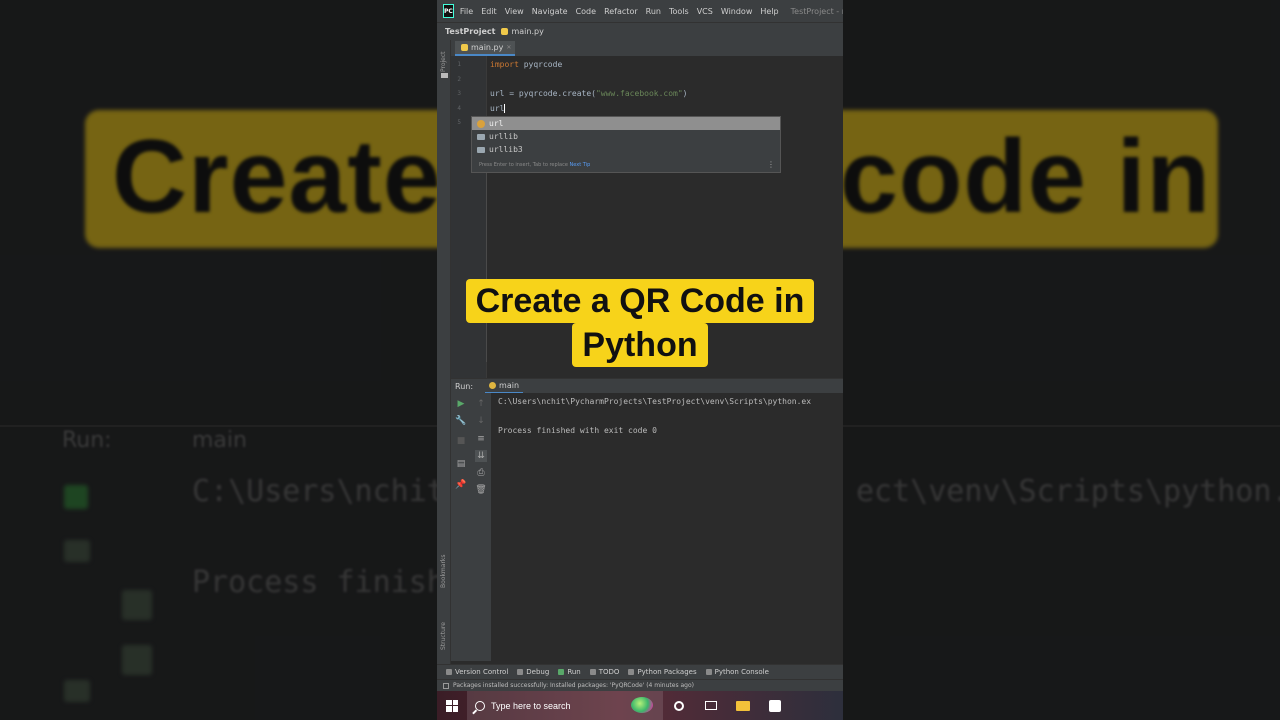 The height and width of the screenshot is (720, 1280). Describe the element at coordinates (459, 108) in the screenshot. I see `line-number: 4` at that location.